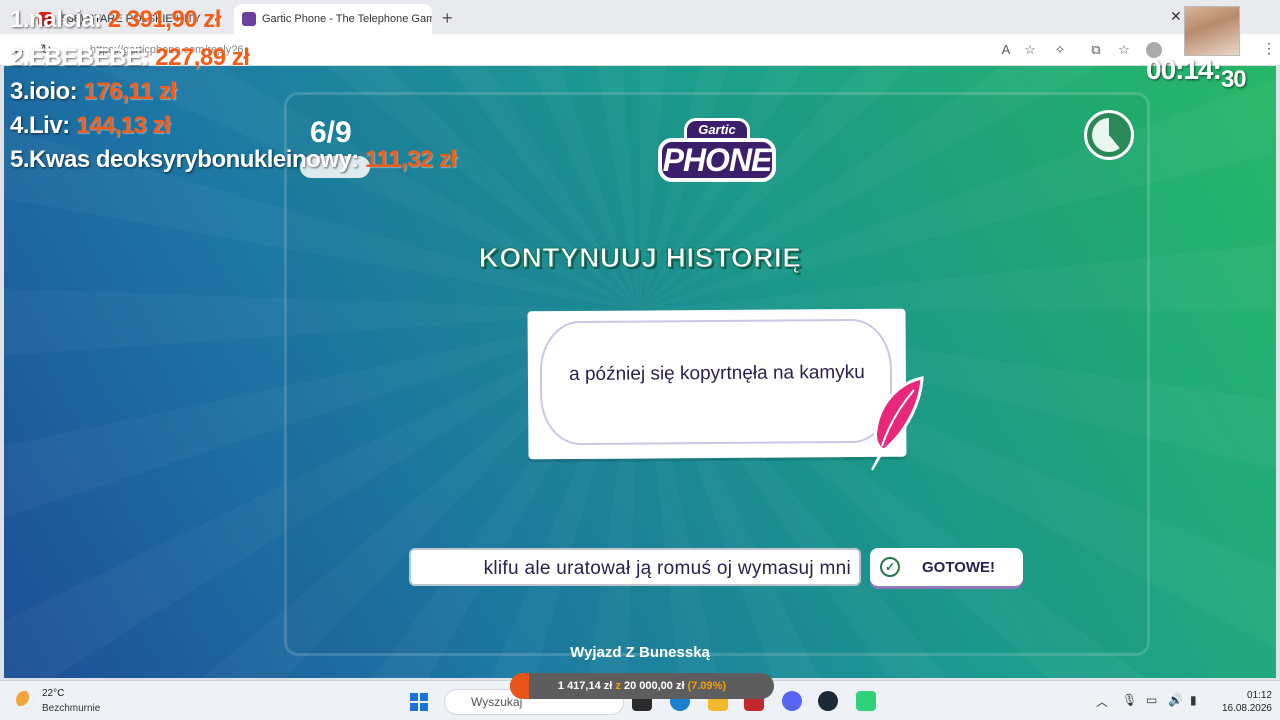 The width and height of the screenshot is (1280, 720). Describe the element at coordinates (410, 159) in the screenshot. I see `leaderboard-amount: 111,32 zł` at that location.